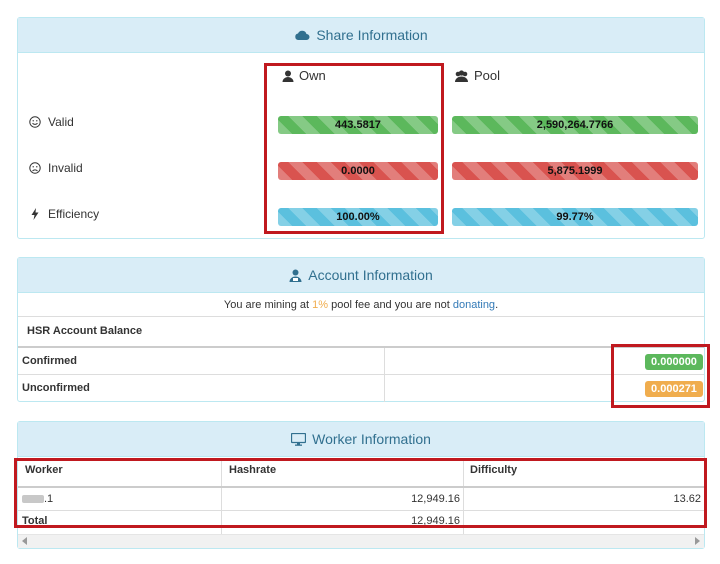  What do you see at coordinates (49, 361) in the screenshot?
I see `confirmed-label: Confirmed` at bounding box center [49, 361].